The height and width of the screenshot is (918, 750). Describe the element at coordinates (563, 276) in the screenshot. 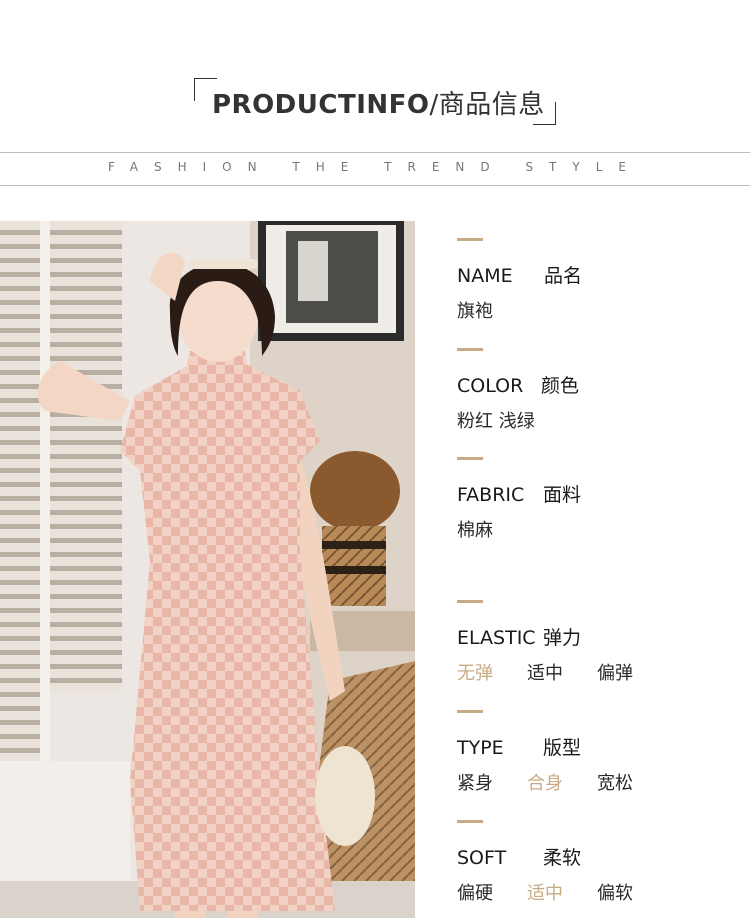

I see `spec-label-cn: 品名` at that location.